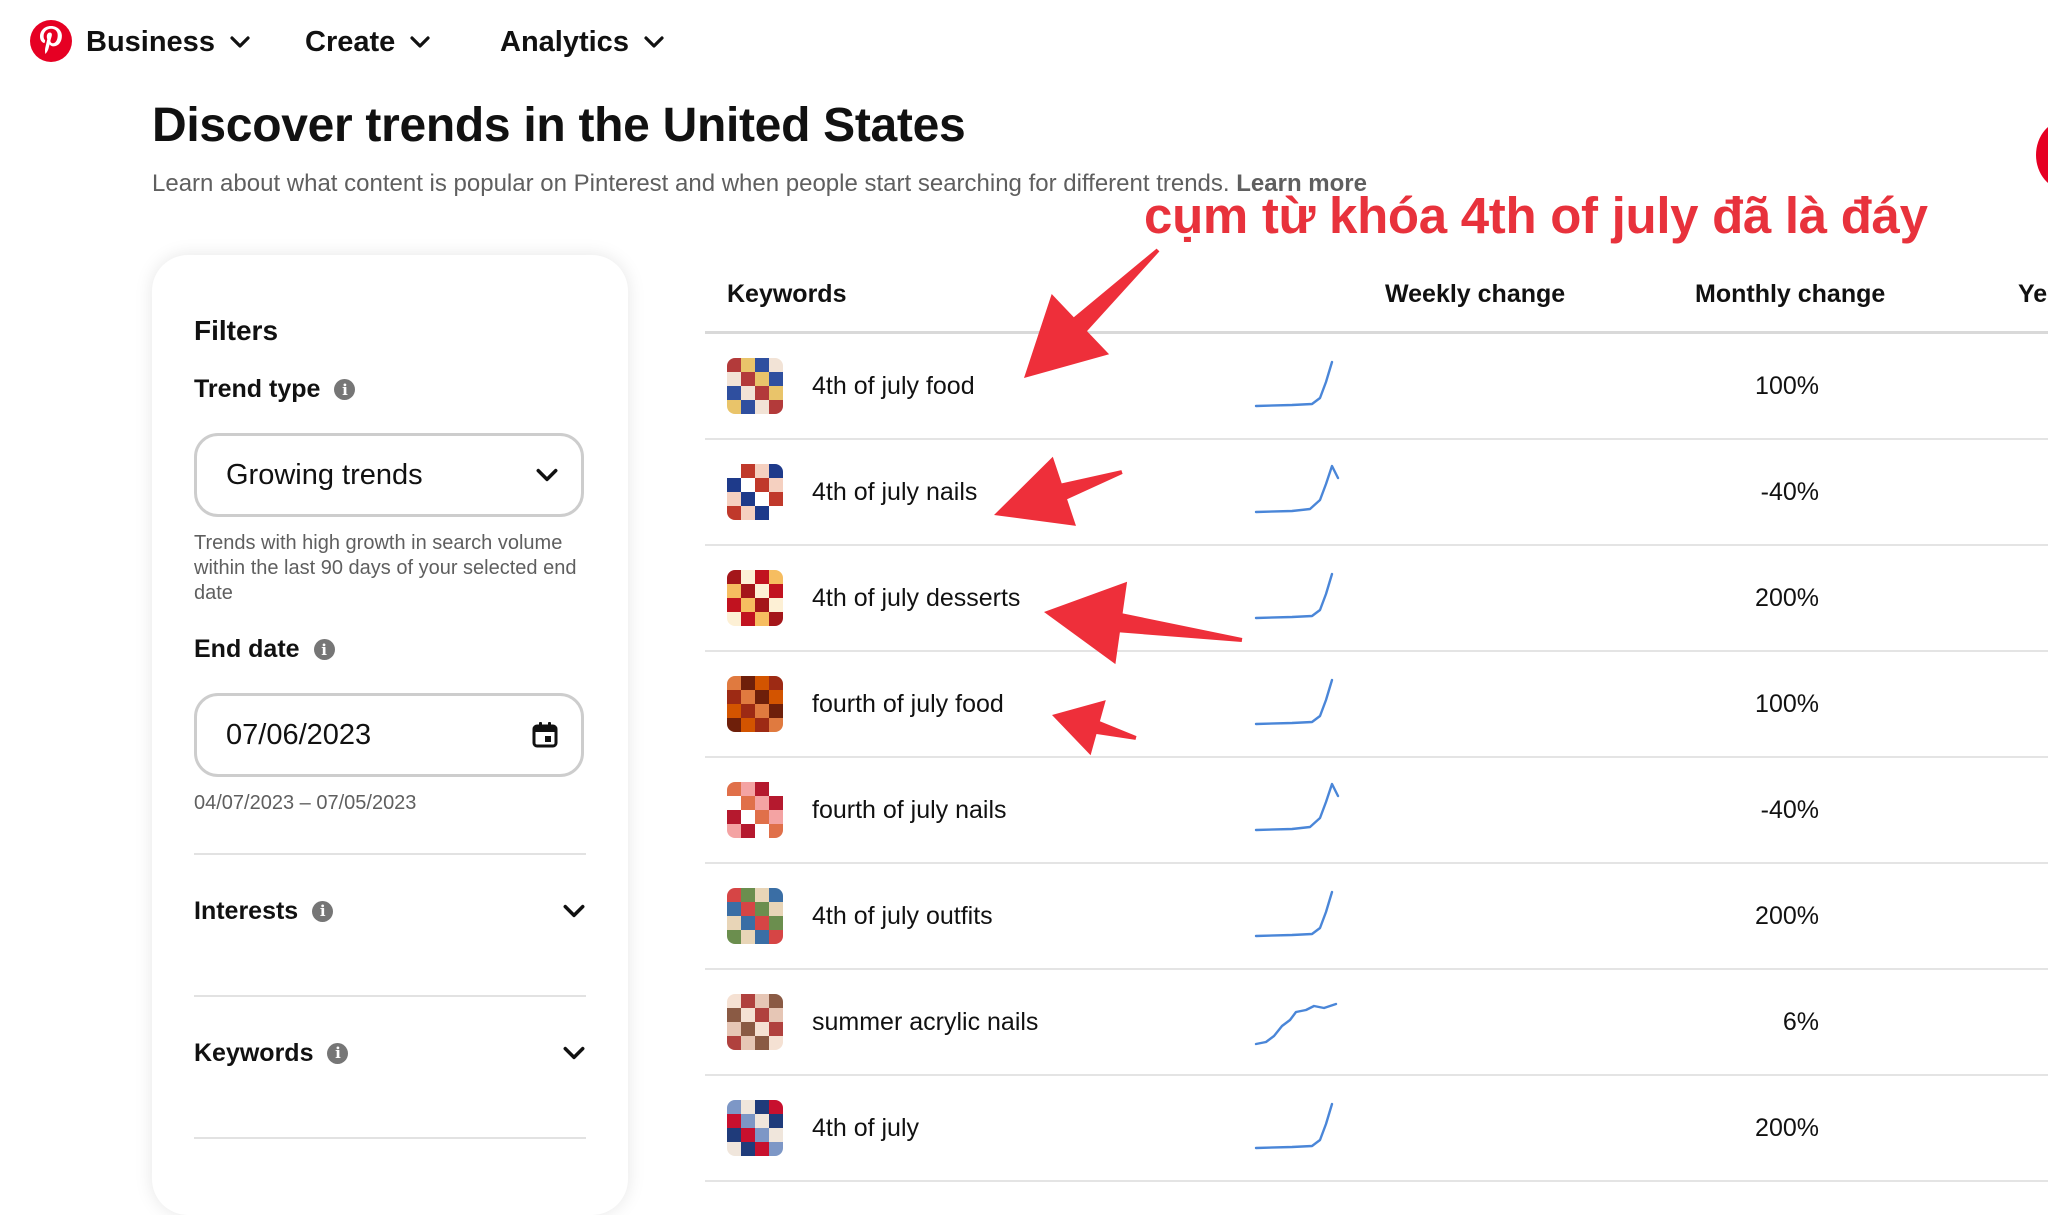 The height and width of the screenshot is (1215, 2048). What do you see at coordinates (1376, 705) in the screenshot?
I see `table-row: fourth of july food 100% 1,500%` at bounding box center [1376, 705].